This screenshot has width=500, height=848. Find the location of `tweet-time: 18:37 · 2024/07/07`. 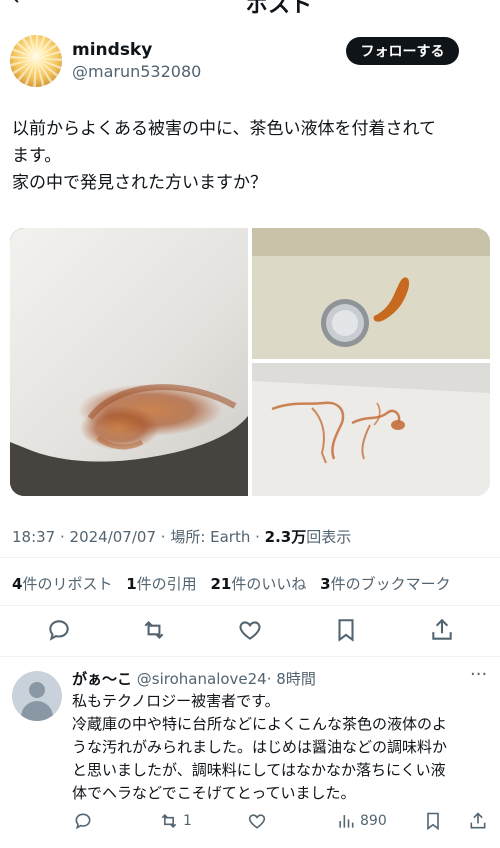

tweet-time: 18:37 · 2024/07/07 is located at coordinates (84, 537).